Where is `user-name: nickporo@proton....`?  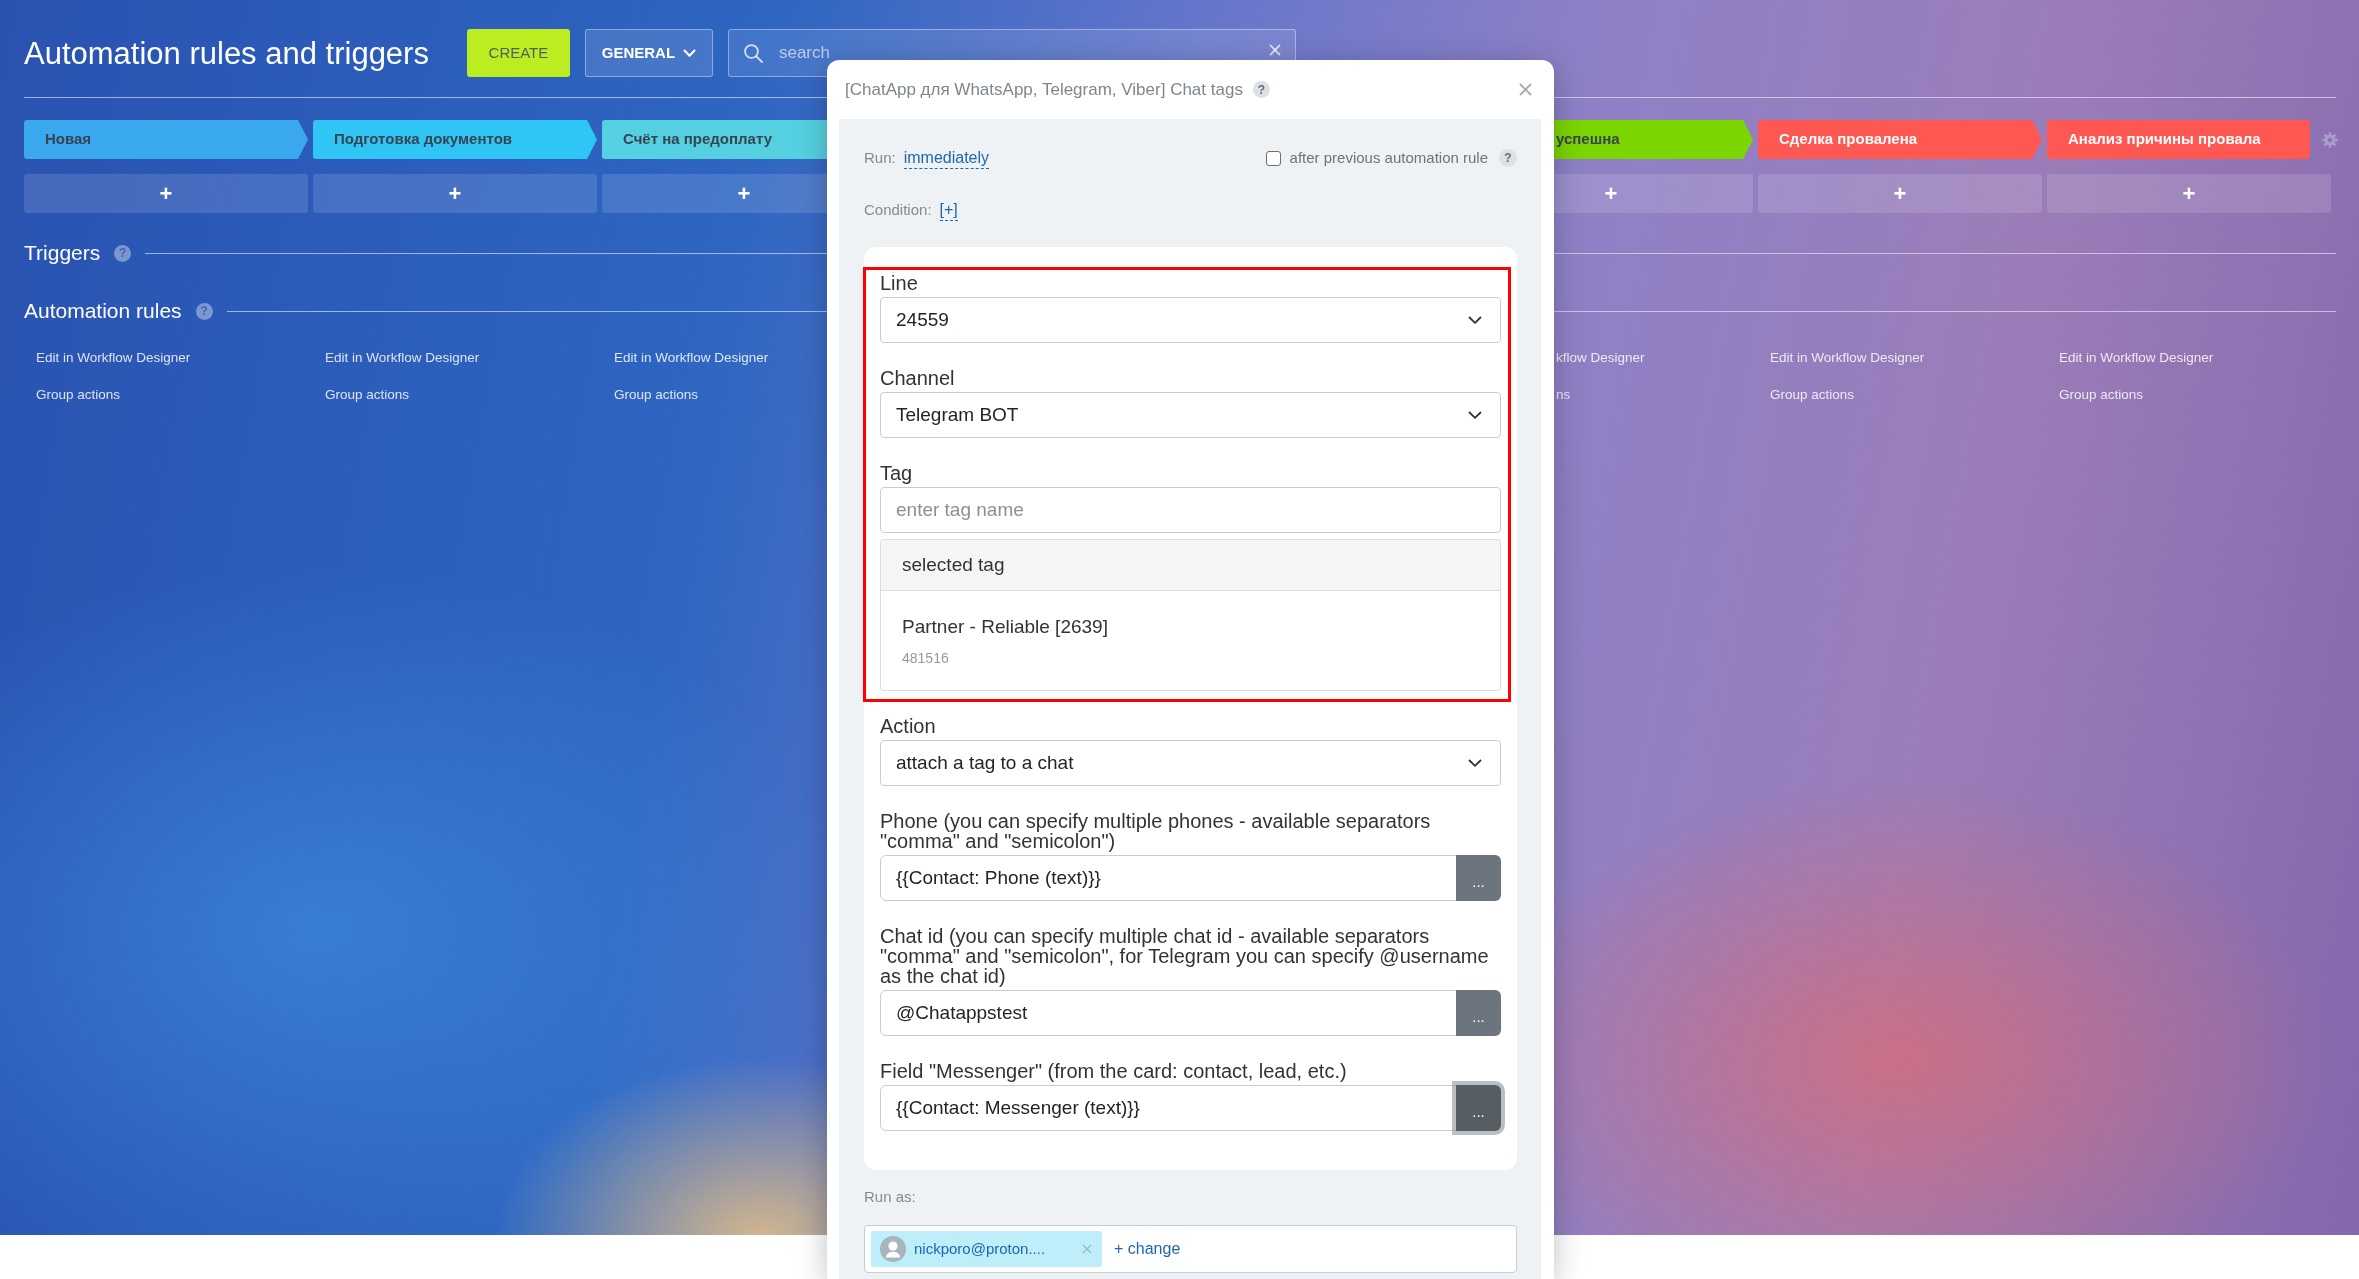 user-name: nickporo@proton.... is located at coordinates (980, 1248).